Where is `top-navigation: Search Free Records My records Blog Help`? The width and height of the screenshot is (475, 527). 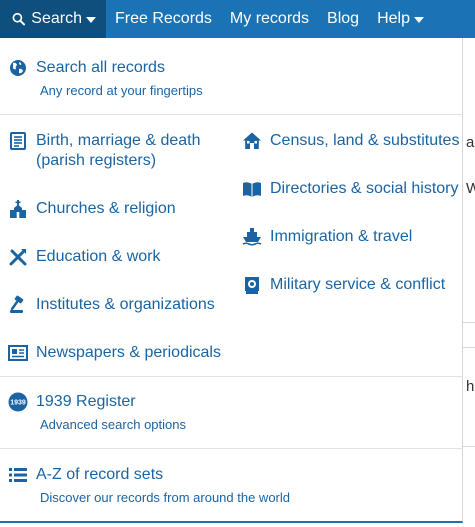
top-navigation: Search Free Records My records Blog Help is located at coordinates (237, 19).